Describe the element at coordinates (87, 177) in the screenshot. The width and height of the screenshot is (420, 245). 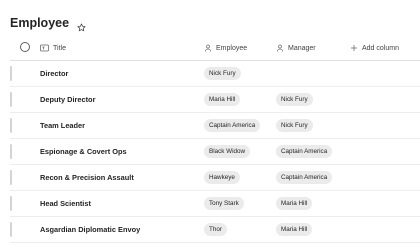
I see `row-title: Recon & Precision Assault` at that location.